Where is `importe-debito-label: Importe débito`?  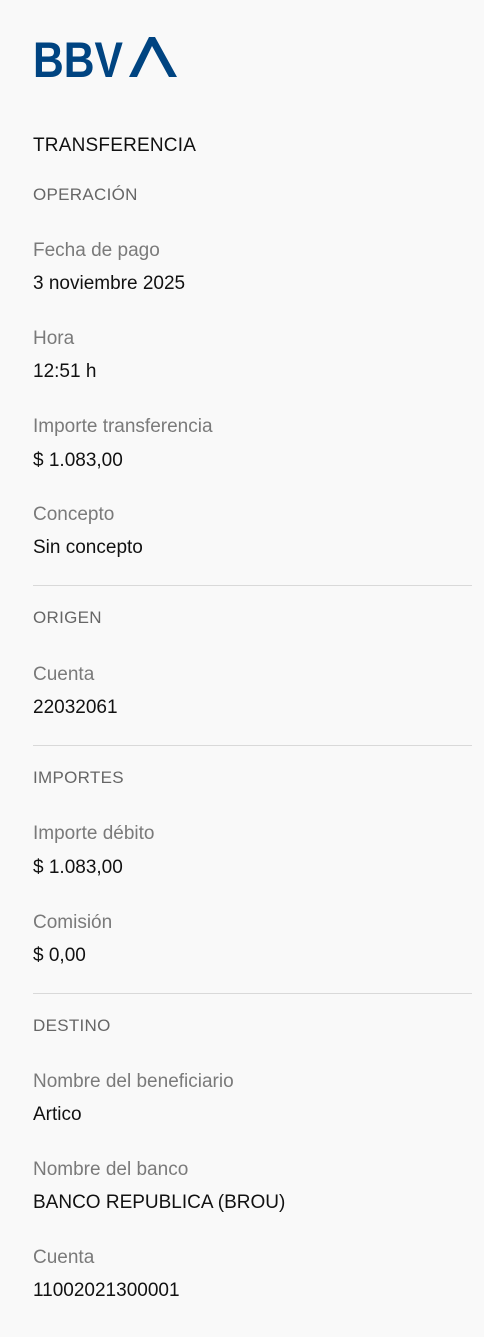
importe-debito-label: Importe débito is located at coordinates (94, 833).